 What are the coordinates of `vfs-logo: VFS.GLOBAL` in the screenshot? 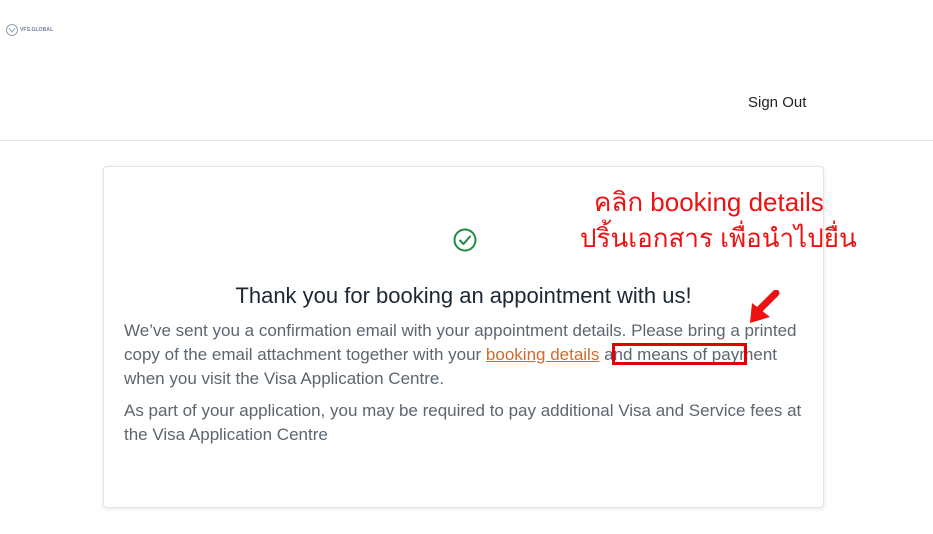 It's located at (29, 30).